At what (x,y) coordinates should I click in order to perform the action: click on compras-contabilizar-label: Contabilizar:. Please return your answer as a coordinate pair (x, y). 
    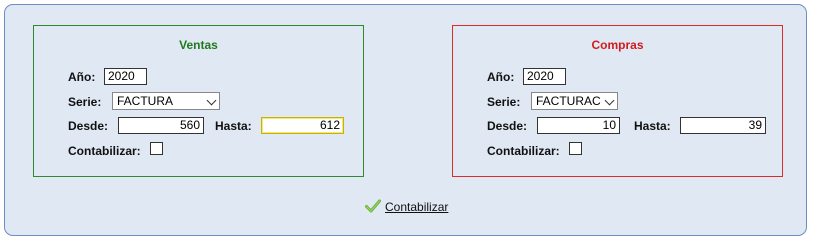
    Looking at the image, I should click on (523, 151).